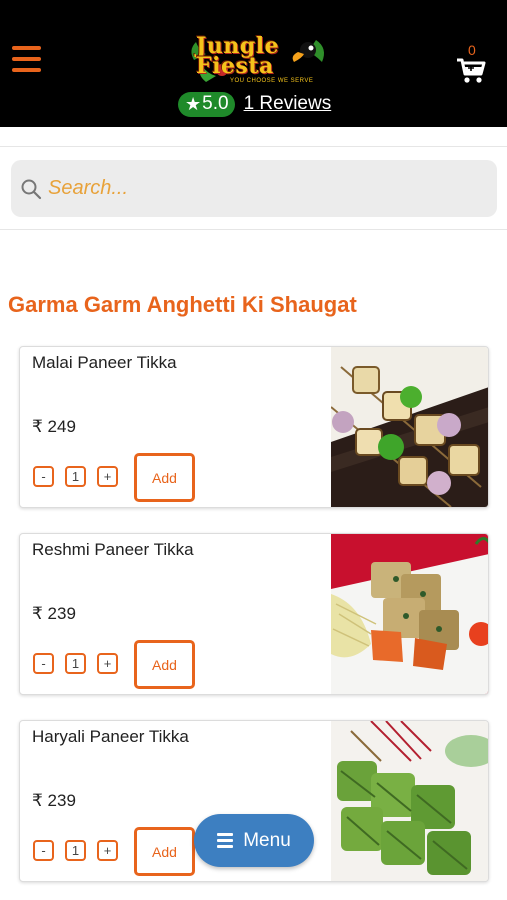  Describe the element at coordinates (26, 60) in the screenshot. I see `hamburger-icon` at that location.